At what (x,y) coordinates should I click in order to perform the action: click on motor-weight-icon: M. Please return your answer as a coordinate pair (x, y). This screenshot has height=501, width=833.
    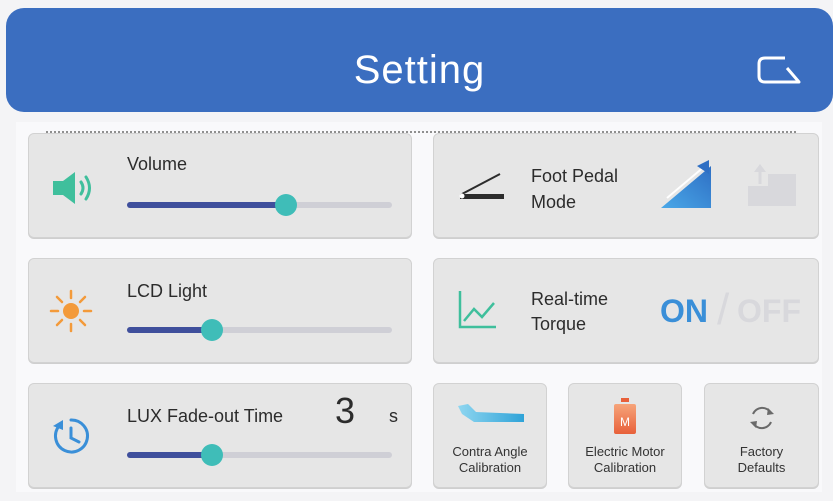
    Looking at the image, I should click on (625, 416).